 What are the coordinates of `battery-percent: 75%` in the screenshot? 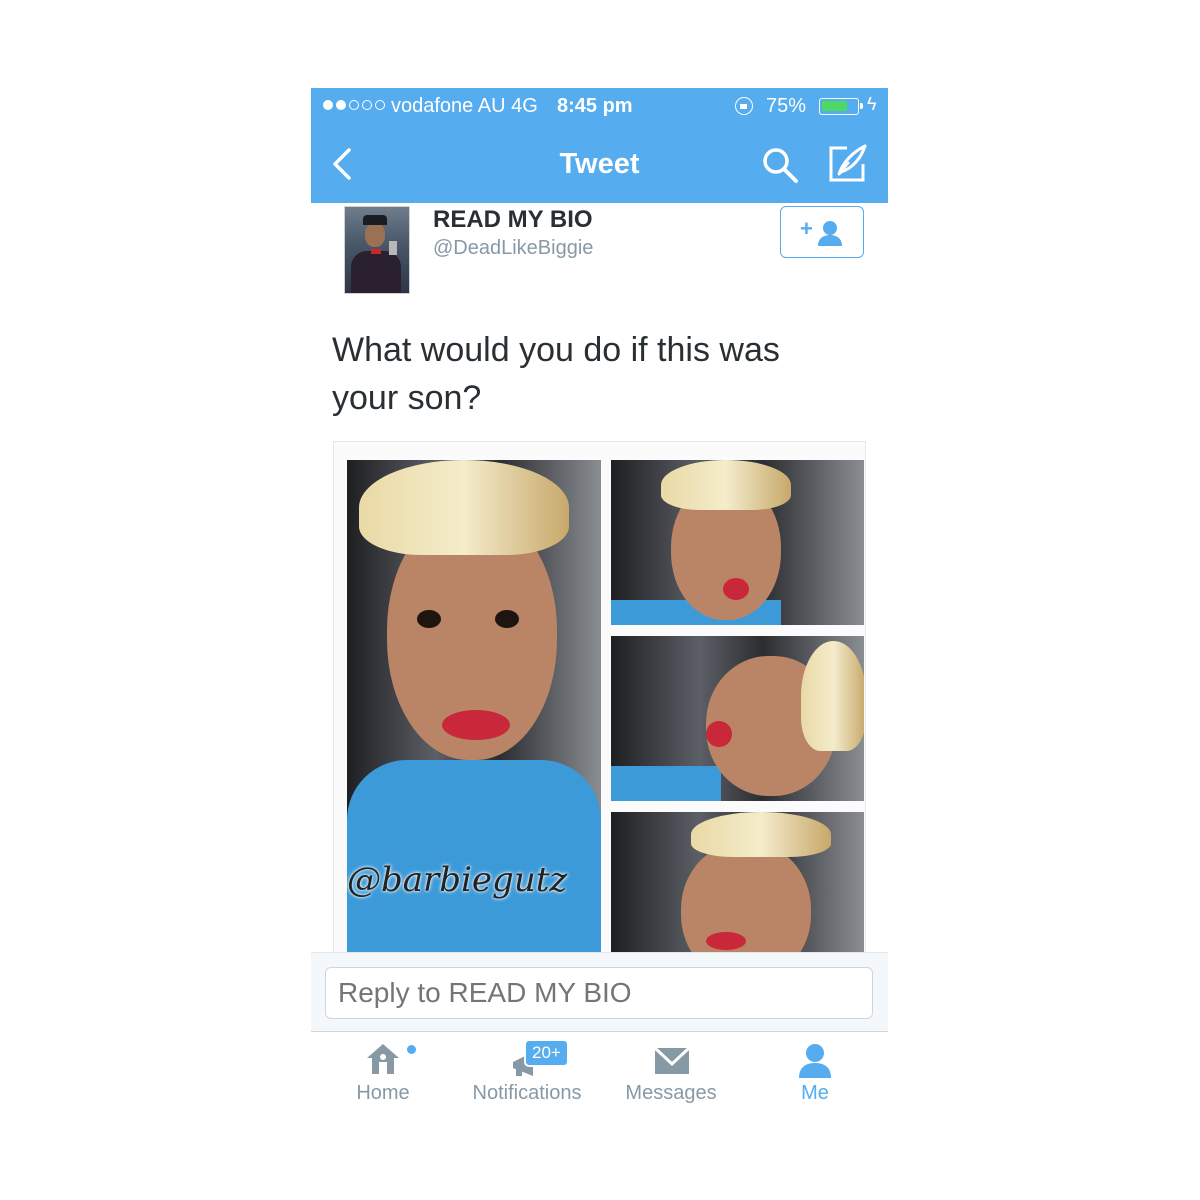 It's located at (786, 106).